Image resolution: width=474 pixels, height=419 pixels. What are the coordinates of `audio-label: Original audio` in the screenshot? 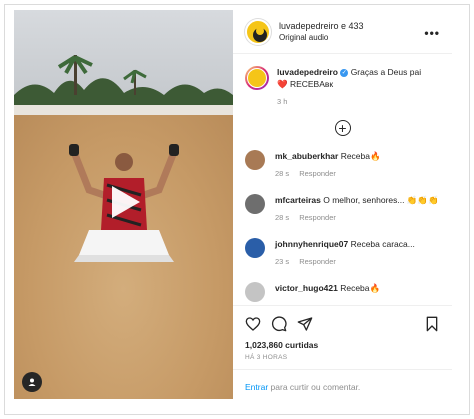 It's located at (321, 37).